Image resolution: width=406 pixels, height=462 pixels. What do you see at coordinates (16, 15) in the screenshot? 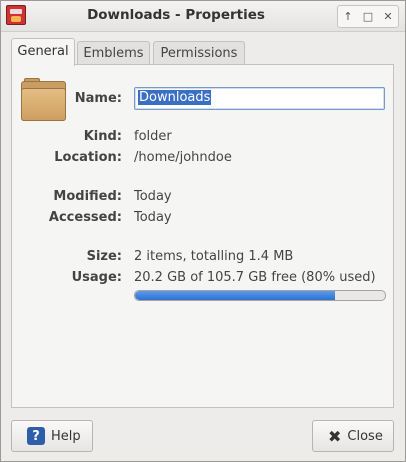
I see `app-icon` at bounding box center [16, 15].